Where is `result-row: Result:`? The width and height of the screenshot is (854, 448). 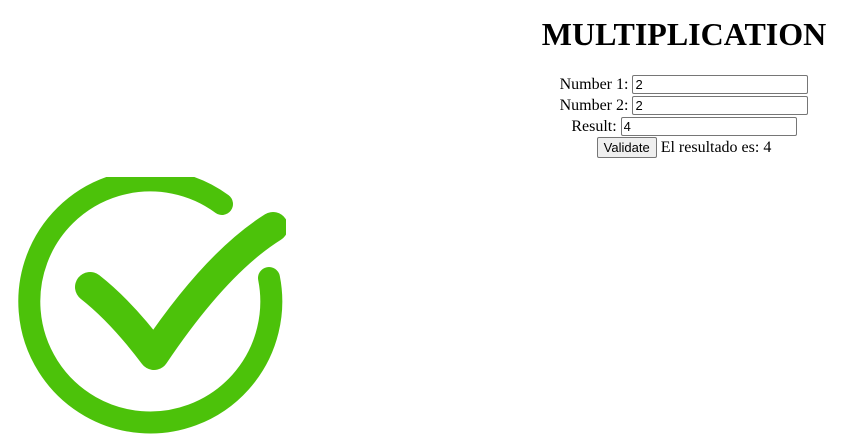
result-row: Result: is located at coordinates (683, 125).